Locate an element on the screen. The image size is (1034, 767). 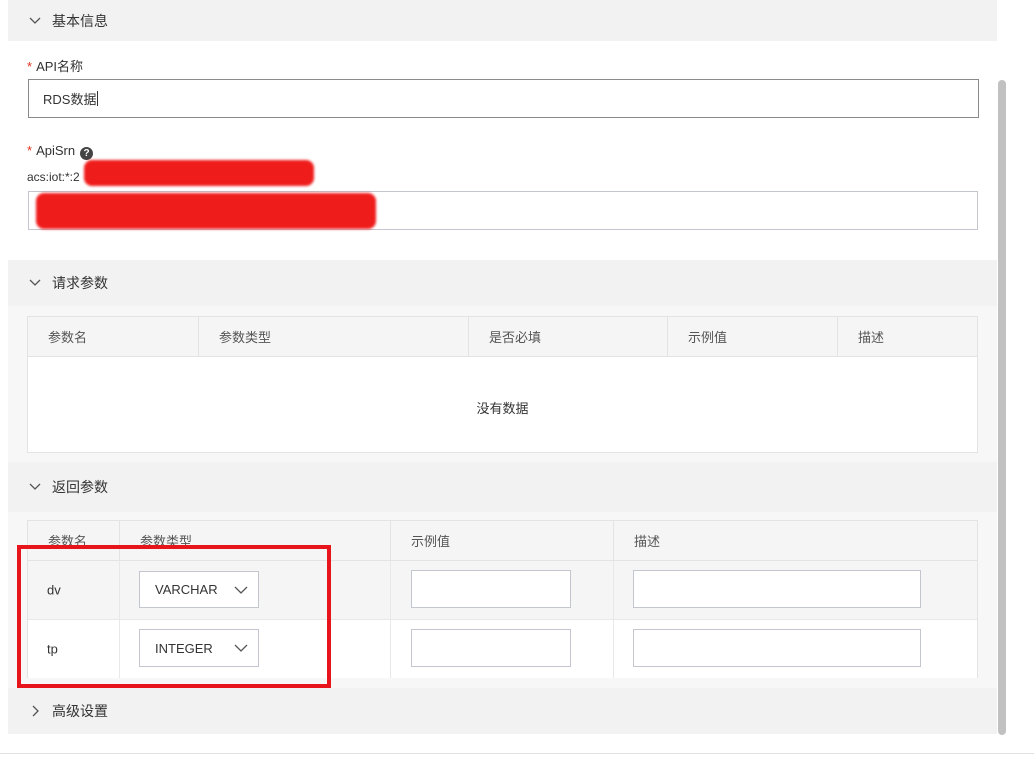
section-header-basic-info: 基本信息 is located at coordinates (502, 20).